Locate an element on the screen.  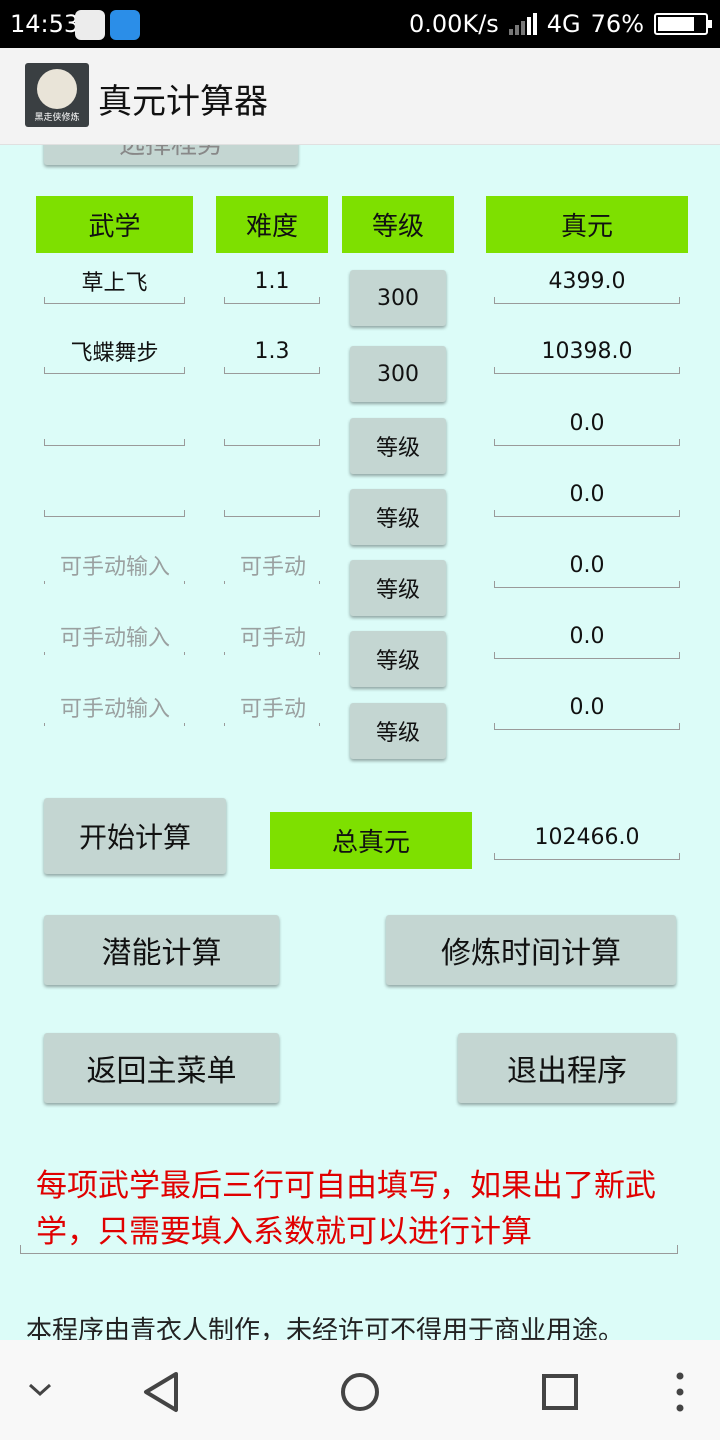
practice-time-button: 修炼时间计算 is located at coordinates (531, 950).